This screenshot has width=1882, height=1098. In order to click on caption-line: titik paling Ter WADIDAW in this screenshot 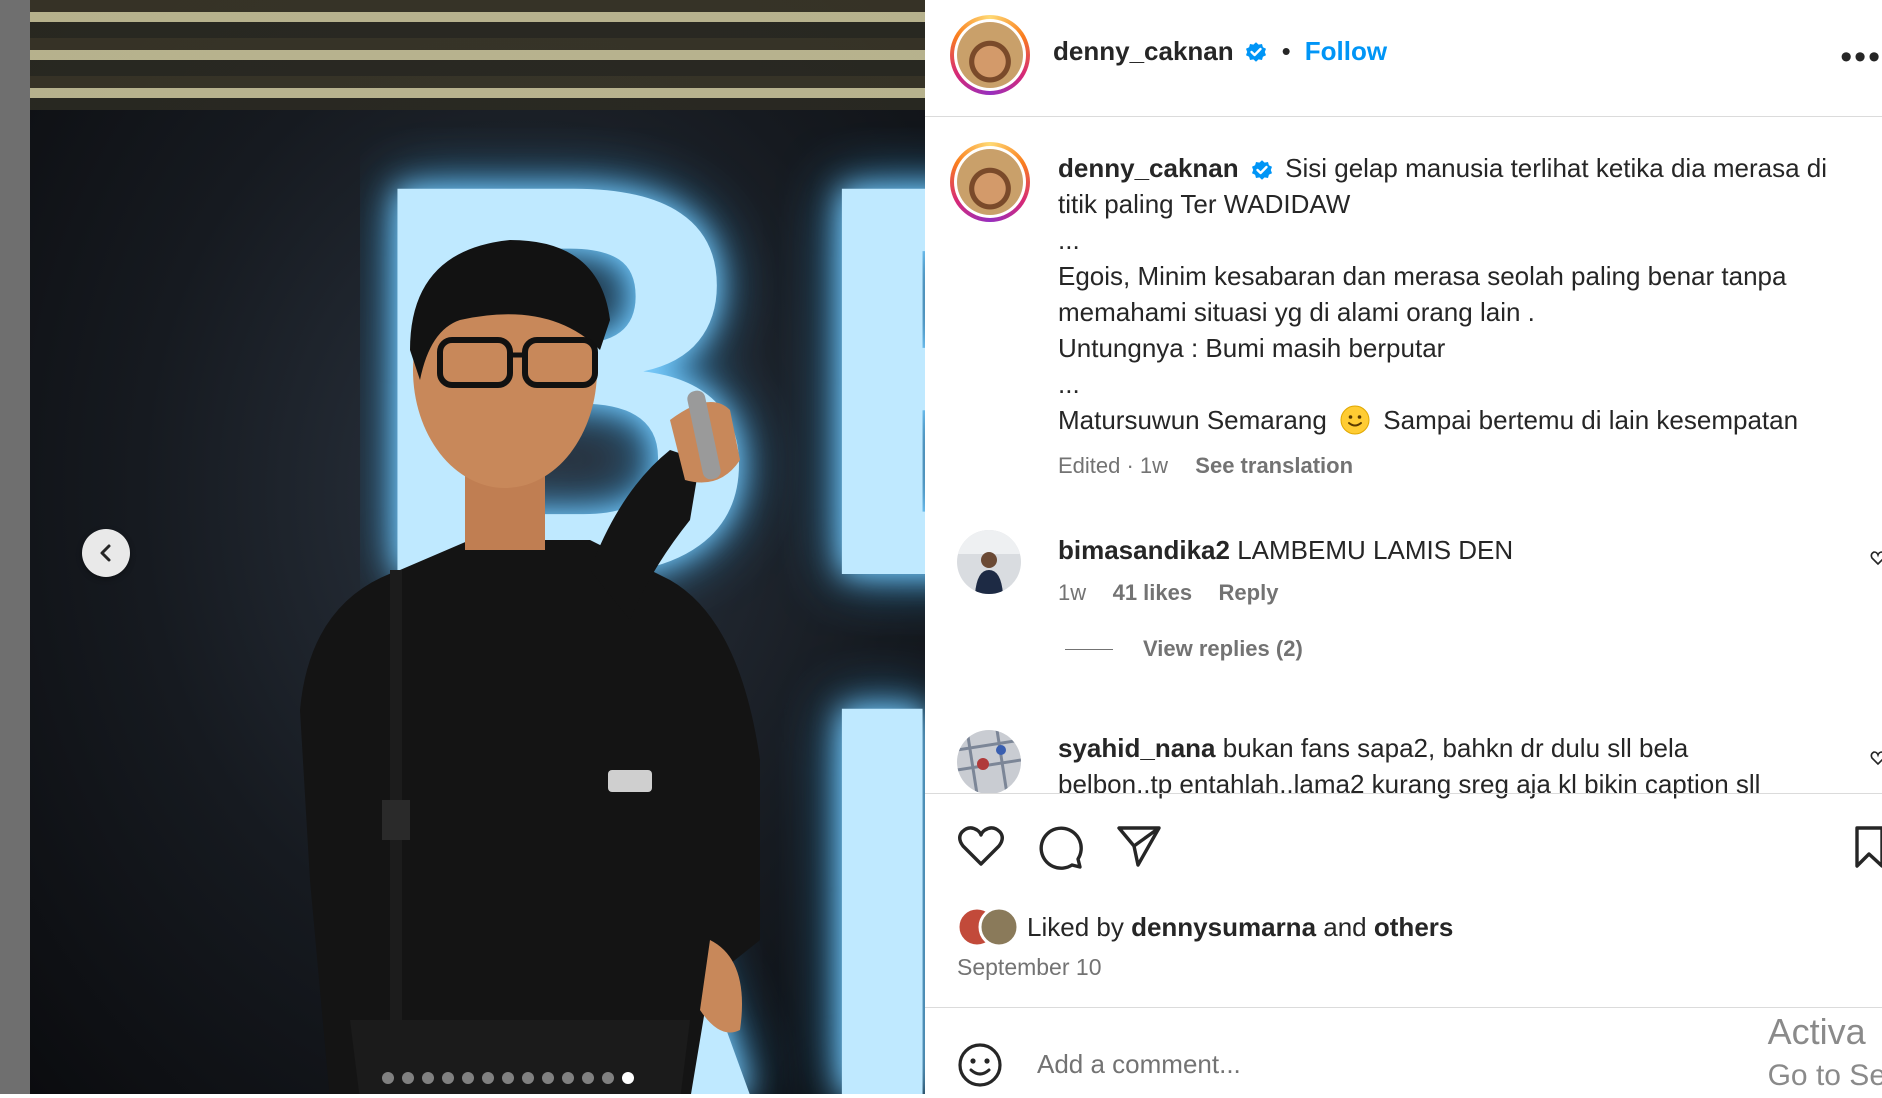, I will do `click(1204, 204)`.